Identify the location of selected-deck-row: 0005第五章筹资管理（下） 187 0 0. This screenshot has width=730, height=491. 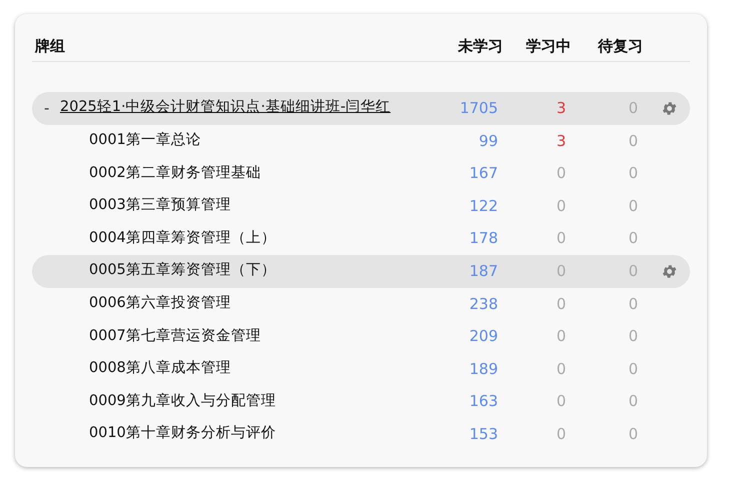
(361, 271).